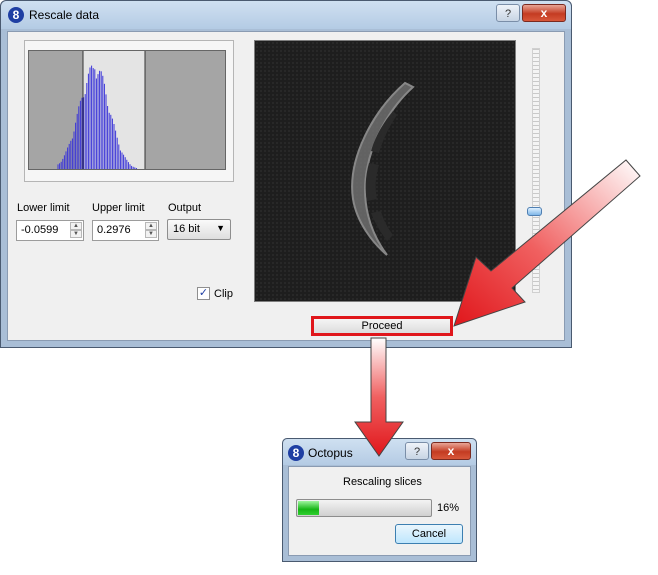  What do you see at coordinates (379, 397) in the screenshot?
I see `arrow-to-progress-dialog-icon` at bounding box center [379, 397].